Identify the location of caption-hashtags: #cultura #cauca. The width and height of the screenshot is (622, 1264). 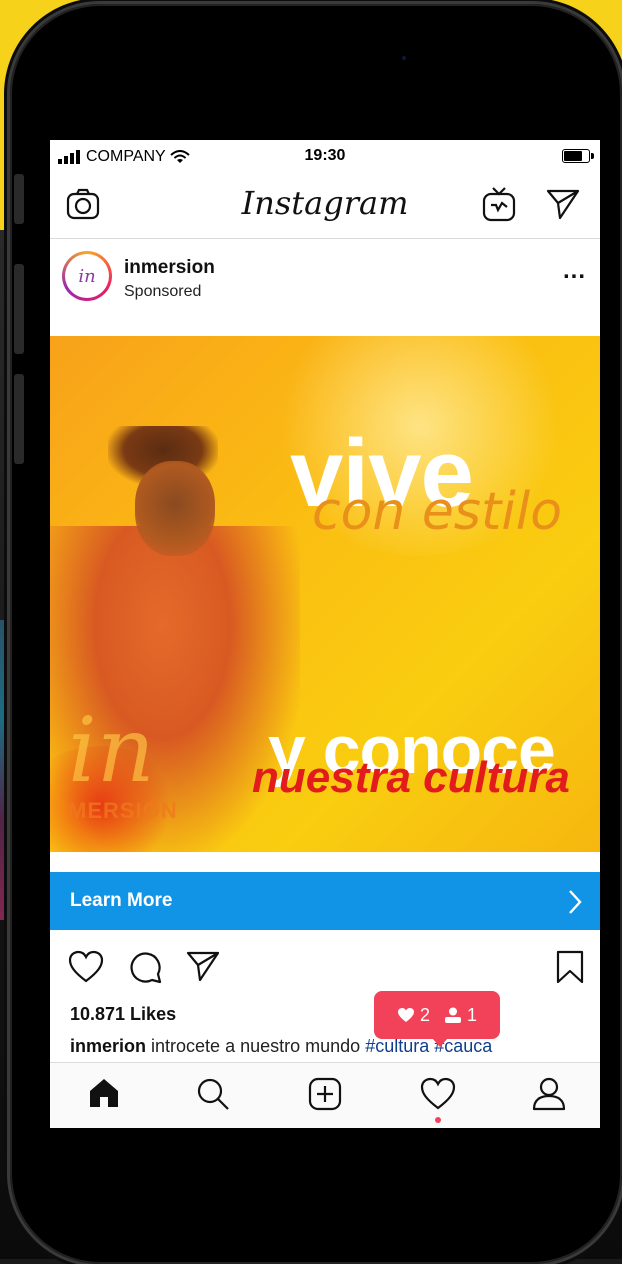
(428, 1046).